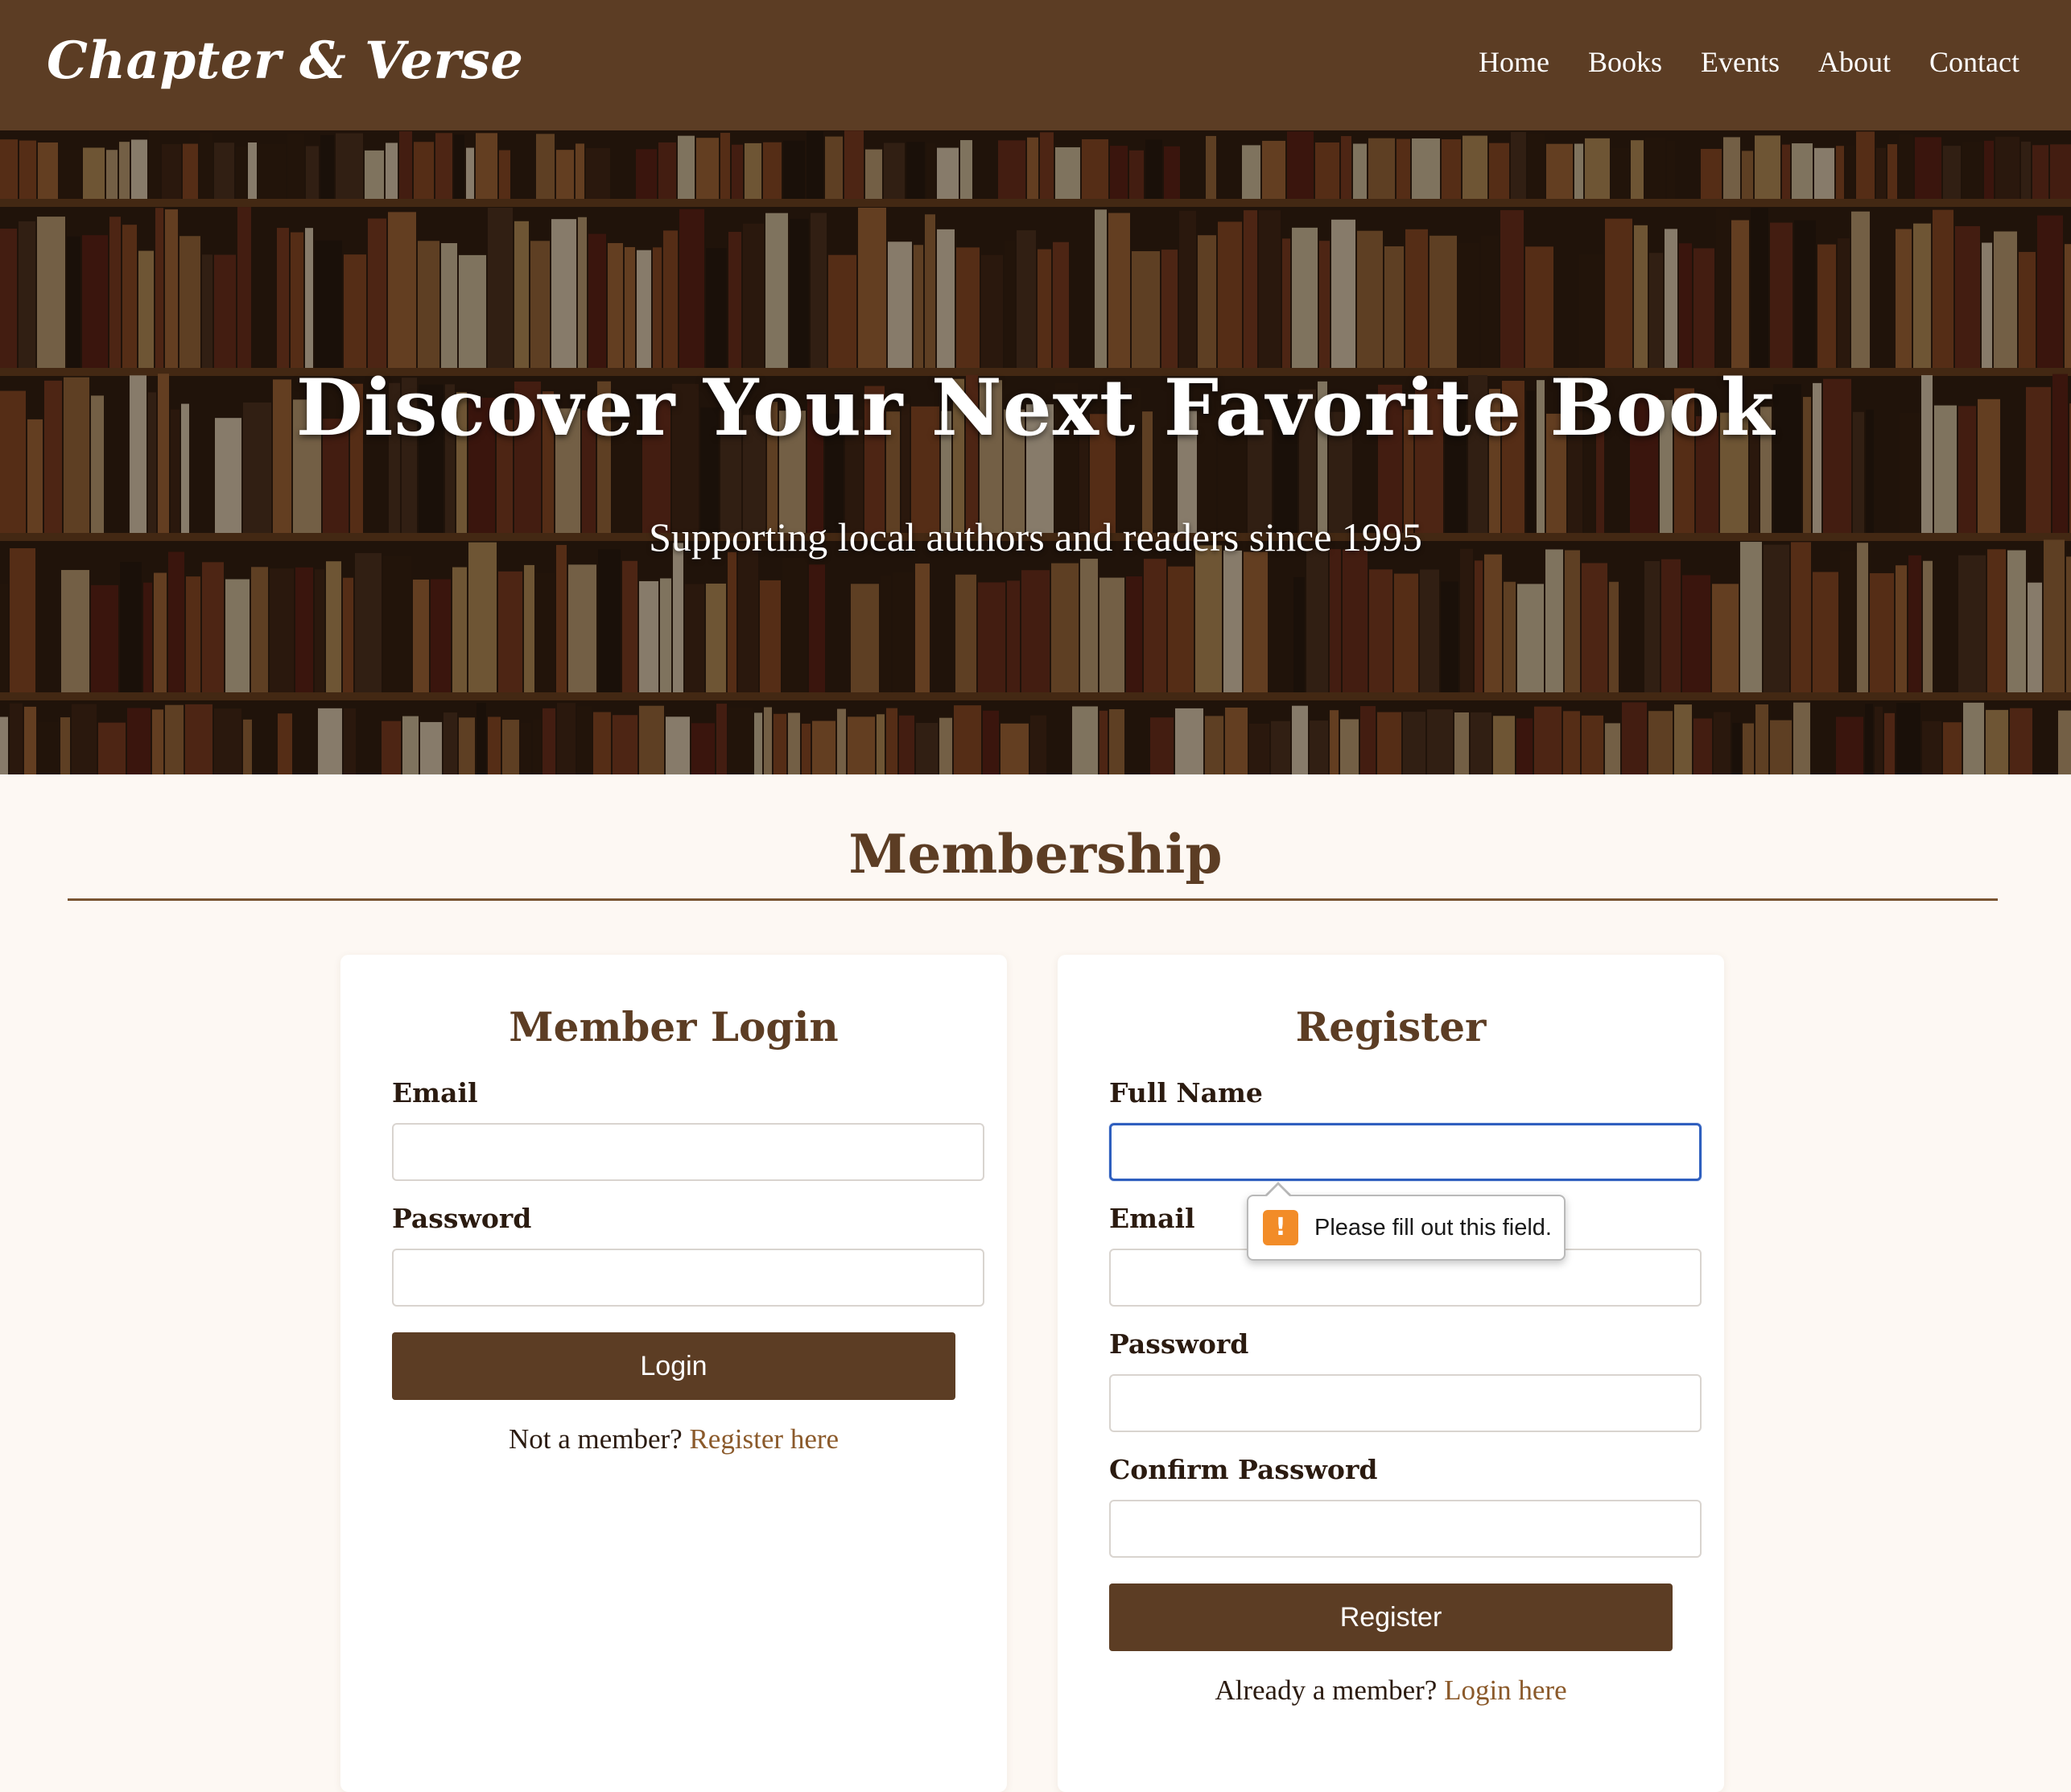  I want to click on register-prompt-text: Not a member?, so click(595, 1439).